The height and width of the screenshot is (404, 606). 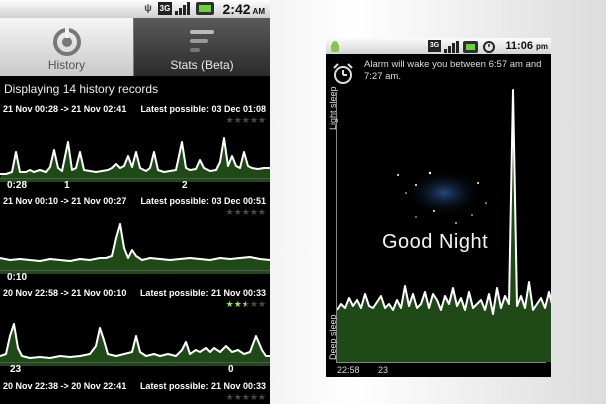 What do you see at coordinates (66, 42) in the screenshot?
I see `history-icon` at bounding box center [66, 42].